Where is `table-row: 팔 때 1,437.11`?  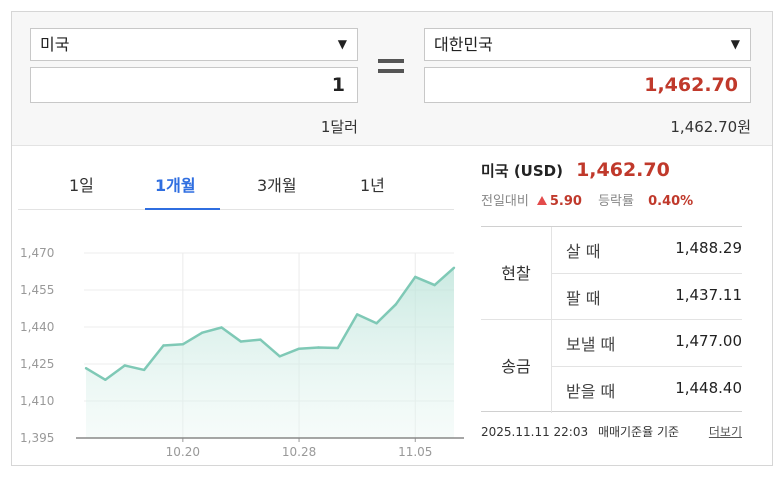
table-row: 팔 때 1,437.11 is located at coordinates (647, 296).